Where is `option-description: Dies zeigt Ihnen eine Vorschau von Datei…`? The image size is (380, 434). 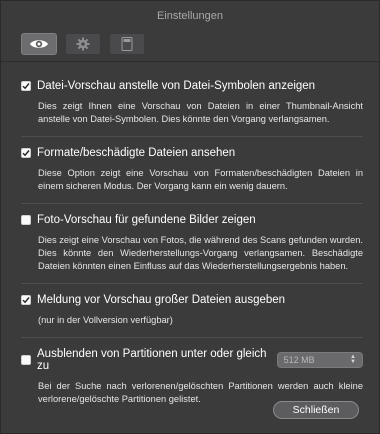
option-description: Dies zeigt Ihnen eine Vorschau von Datei… is located at coordinates (200, 112).